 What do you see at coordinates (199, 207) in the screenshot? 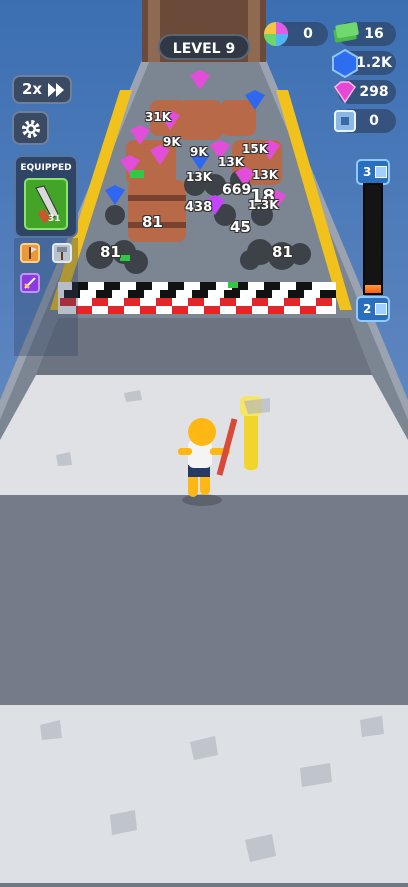
I see `track-label: 438` at bounding box center [199, 207].